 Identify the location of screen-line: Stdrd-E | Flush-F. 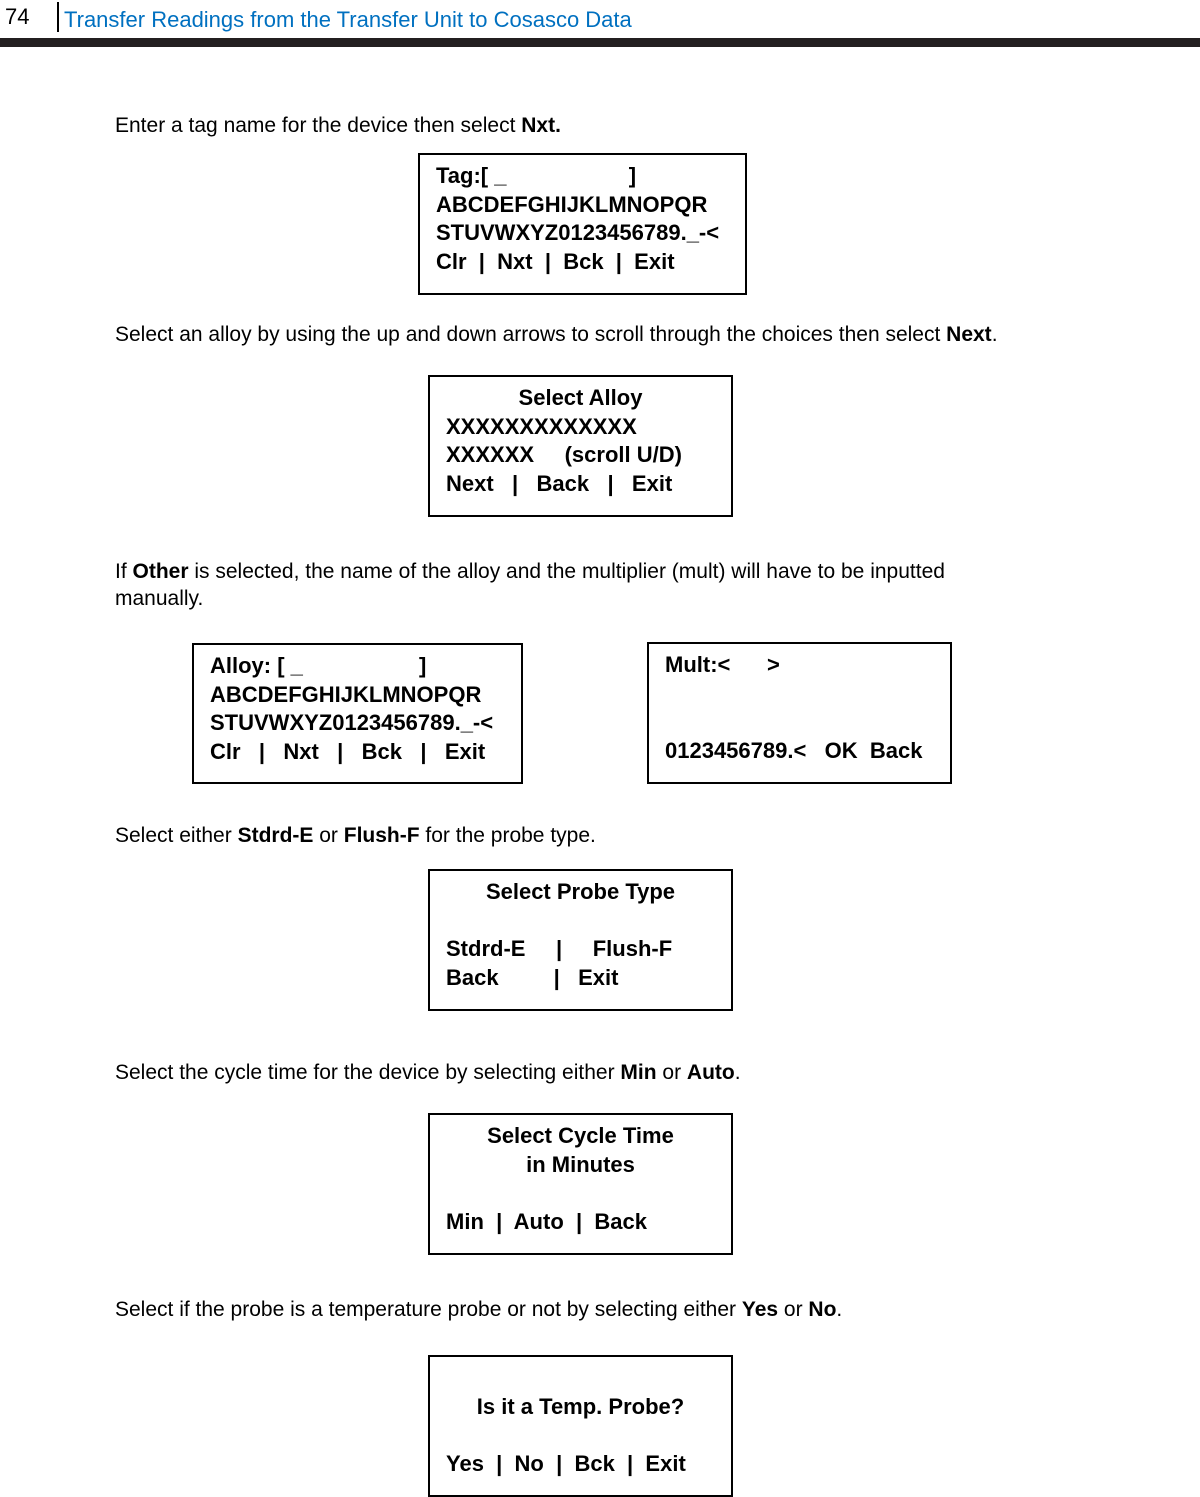
(559, 948).